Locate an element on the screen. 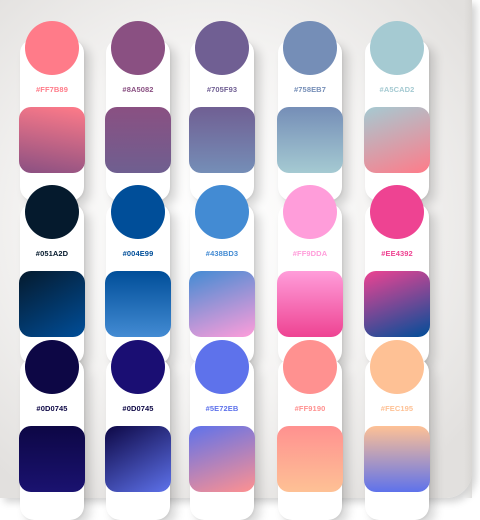 The width and height of the screenshot is (480, 520). swatch-hex-label: #438BD3 is located at coordinates (222, 253).